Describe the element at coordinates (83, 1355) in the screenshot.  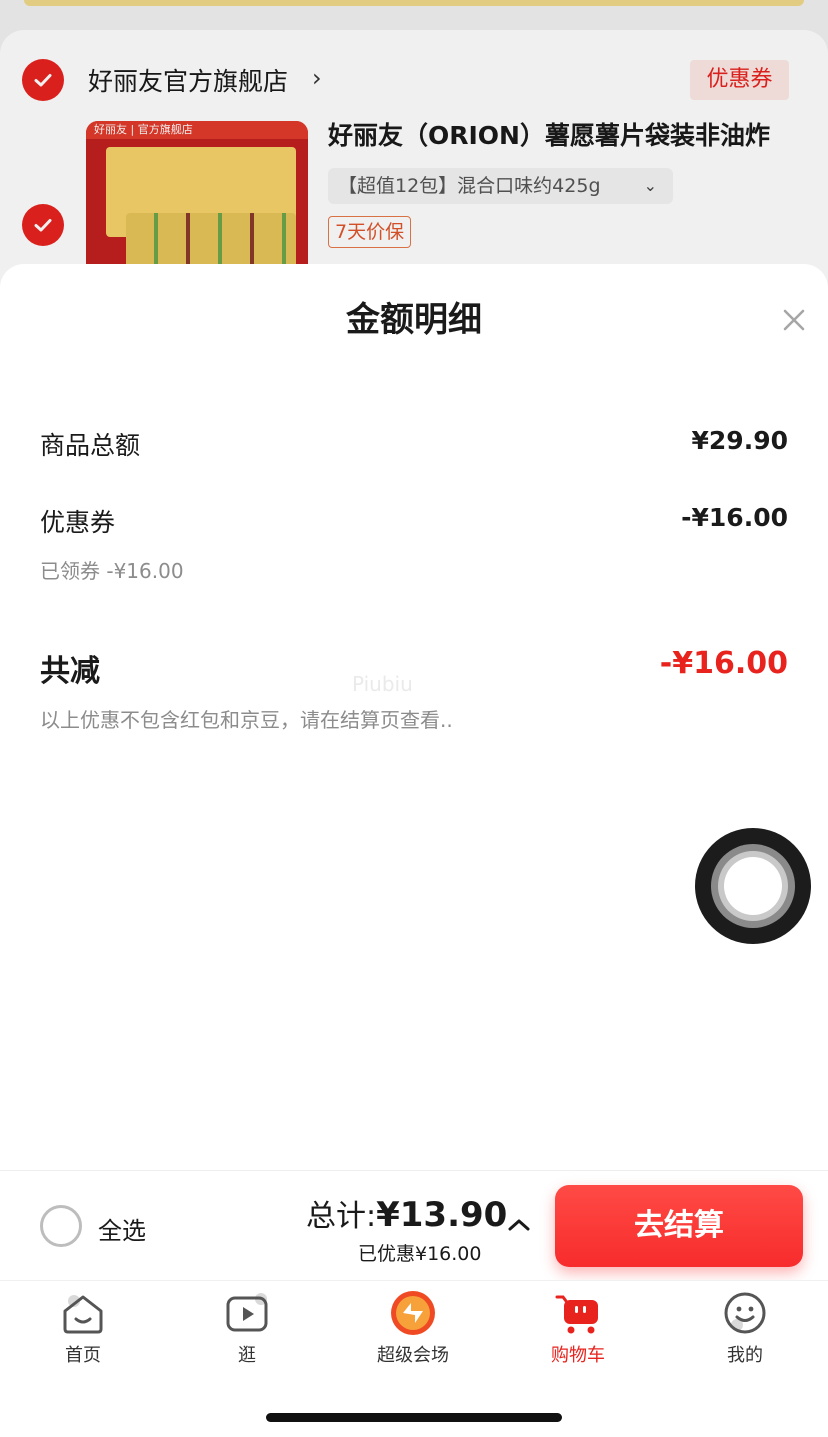
I see `tab-home-label: 首页` at that location.